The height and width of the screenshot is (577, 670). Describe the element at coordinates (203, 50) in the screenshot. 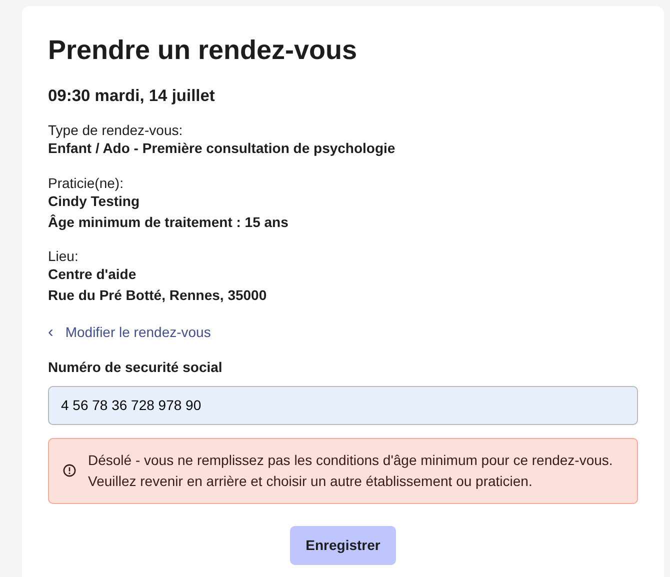

I see `page-title: Prendre un rendez-vous` at that location.